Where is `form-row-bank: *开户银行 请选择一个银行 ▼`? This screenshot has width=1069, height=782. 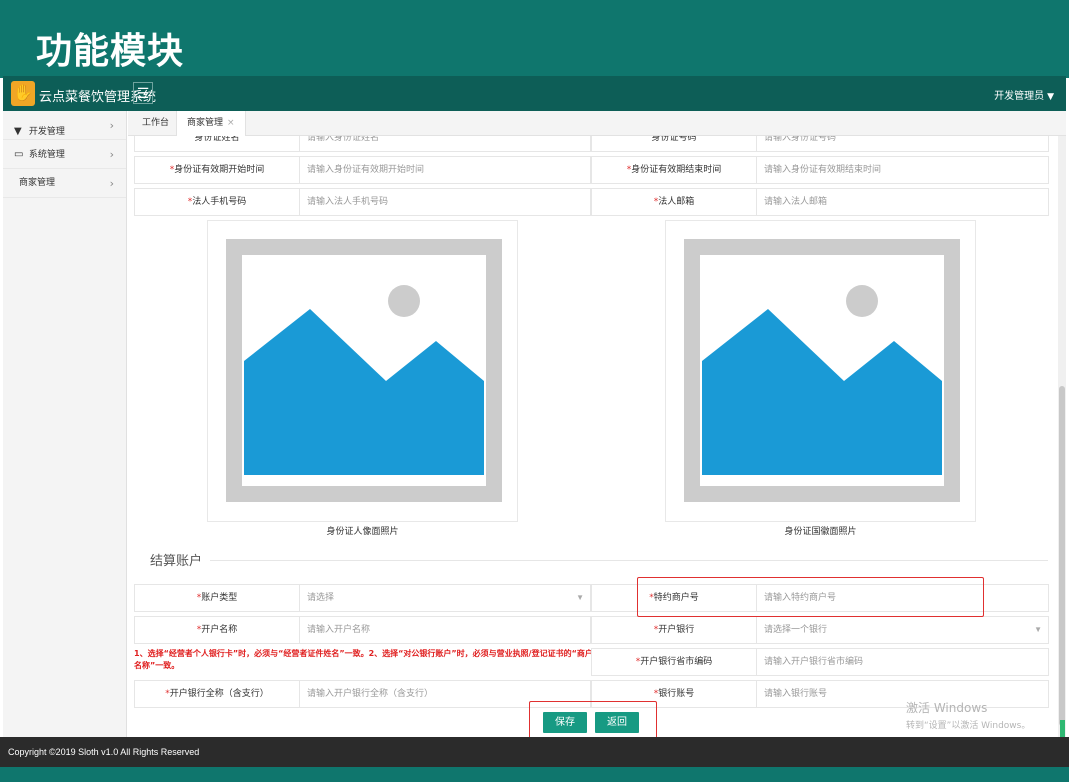
form-row-bank: *开户银行 请选择一个银行 ▼ is located at coordinates (820, 630).